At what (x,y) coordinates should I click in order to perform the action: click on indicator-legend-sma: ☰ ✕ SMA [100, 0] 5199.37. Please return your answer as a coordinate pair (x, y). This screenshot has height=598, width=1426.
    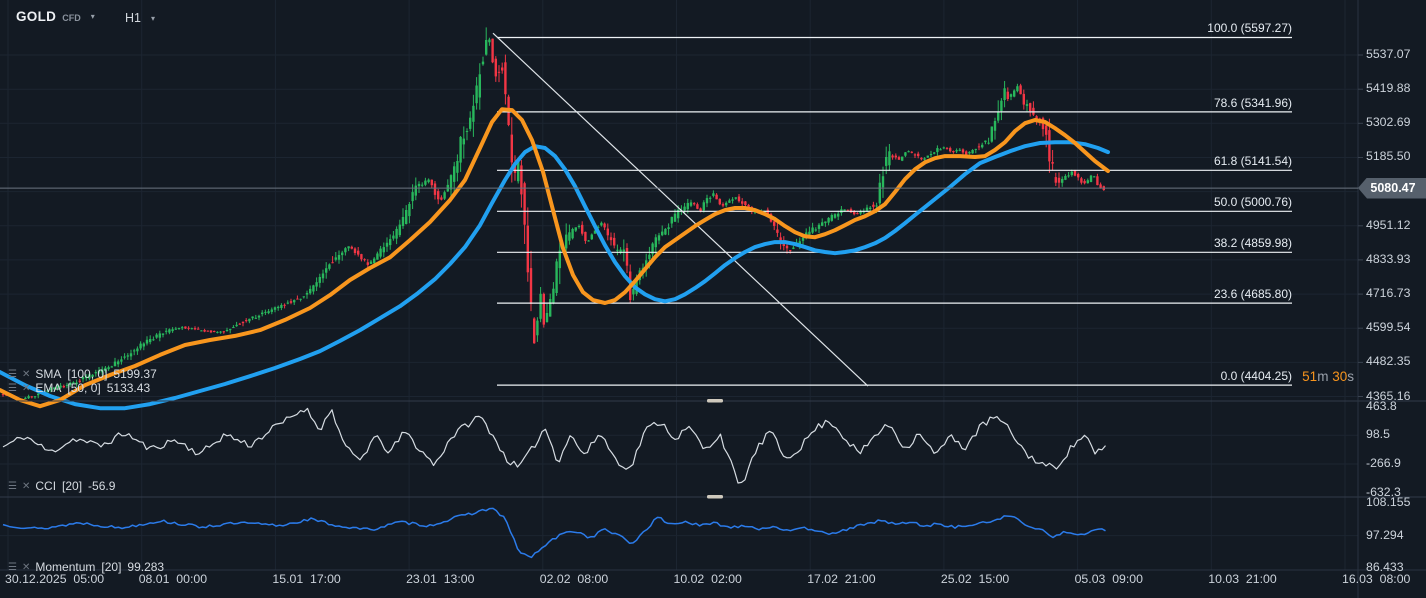
    Looking at the image, I should click on (85, 374).